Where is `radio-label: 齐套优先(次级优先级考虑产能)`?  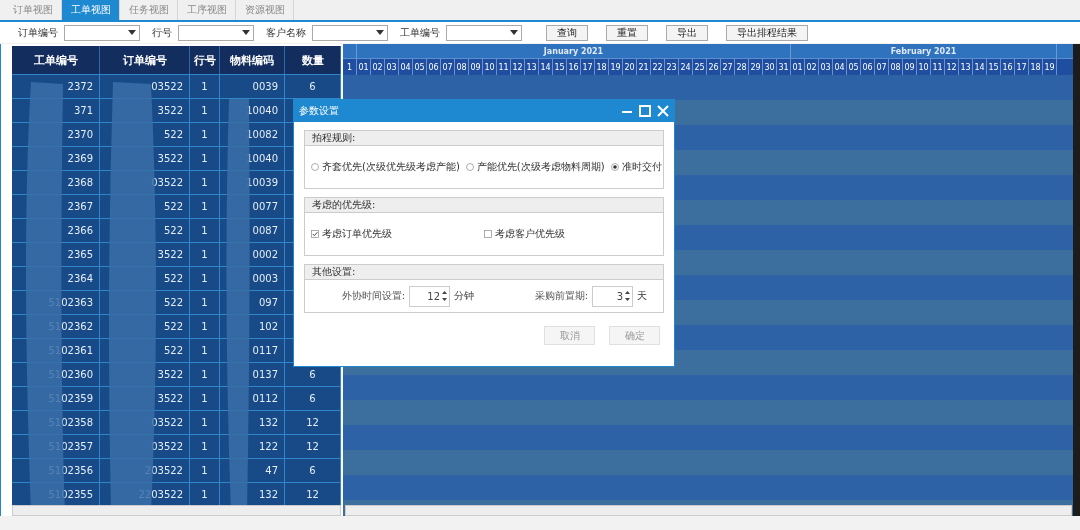 radio-label: 齐套优先(次级优先级考虑产能) is located at coordinates (391, 167).